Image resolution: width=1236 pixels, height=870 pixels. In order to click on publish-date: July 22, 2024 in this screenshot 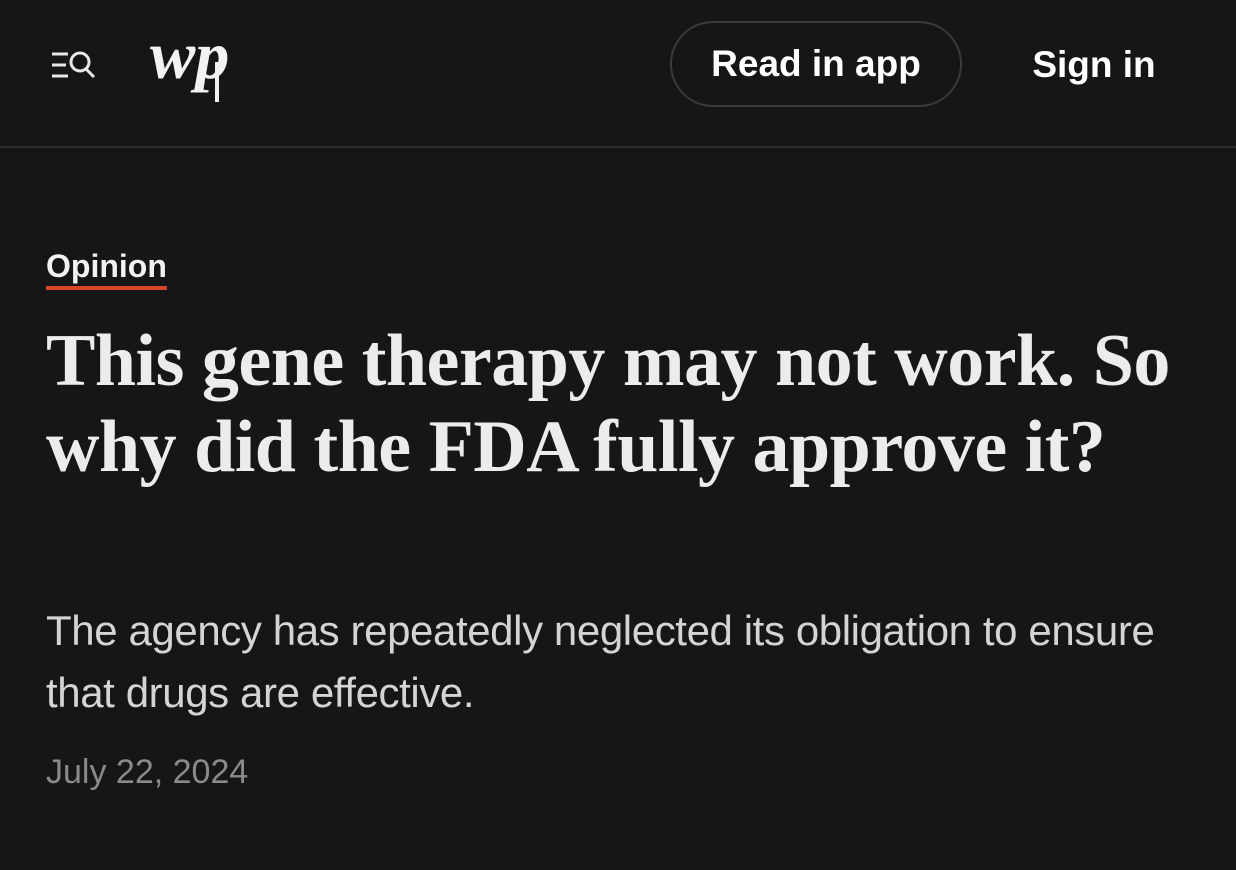, I will do `click(147, 772)`.